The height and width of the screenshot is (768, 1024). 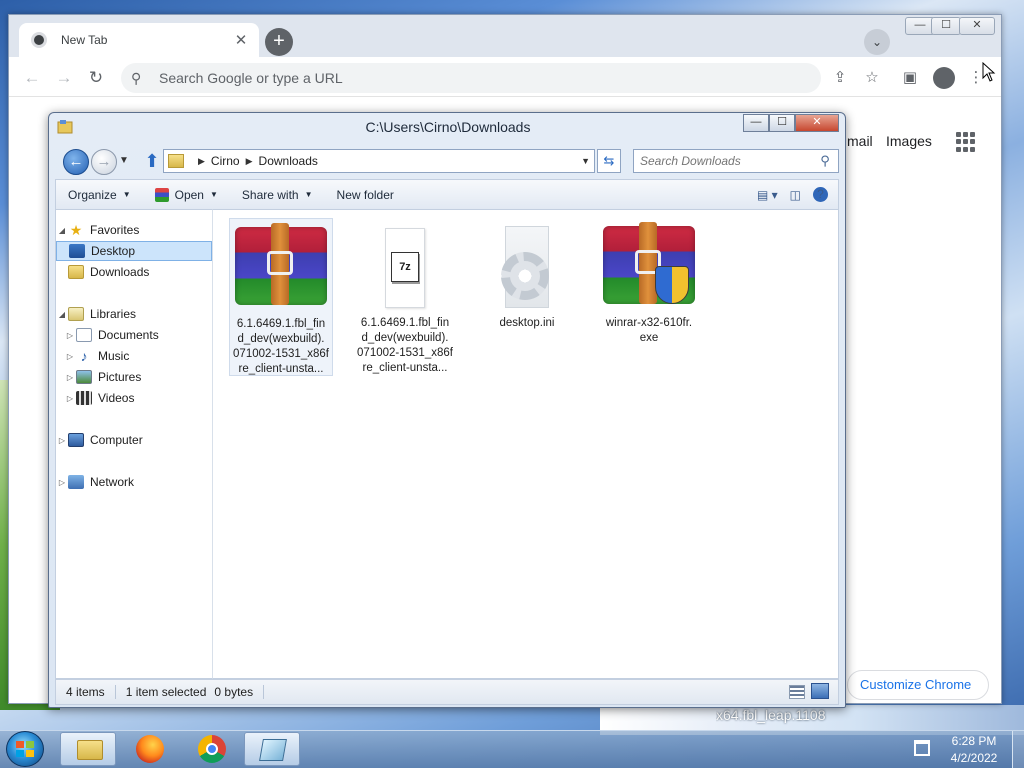 I want to click on breadcrumb-downloads: Downloads, so click(x=288, y=161).